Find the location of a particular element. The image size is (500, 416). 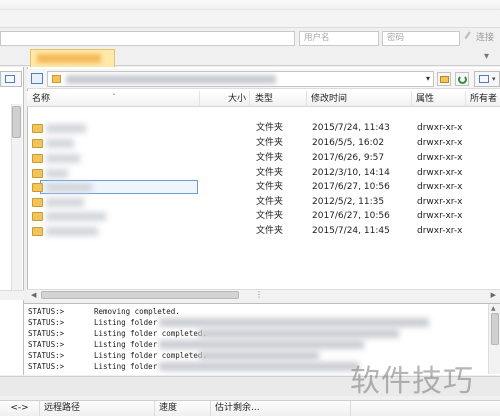

password-placeholder: 密码 is located at coordinates (396, 38).